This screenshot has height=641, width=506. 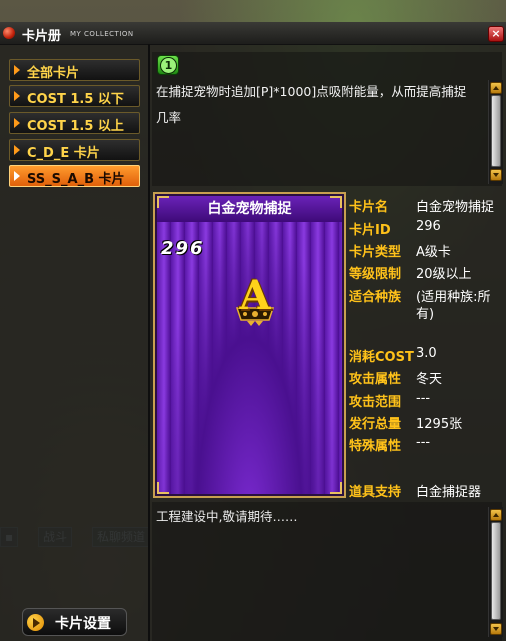 I want to click on description-line: 几率, so click(x=169, y=117).